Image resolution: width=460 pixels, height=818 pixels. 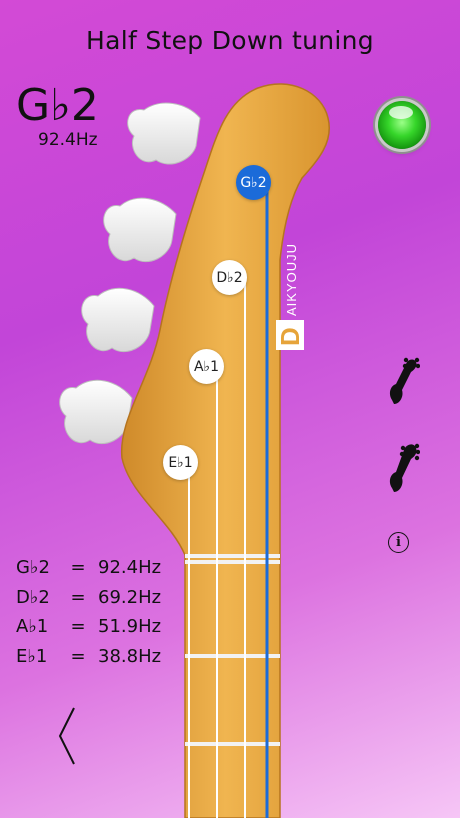 I want to click on info-icon: i, so click(x=398, y=542).